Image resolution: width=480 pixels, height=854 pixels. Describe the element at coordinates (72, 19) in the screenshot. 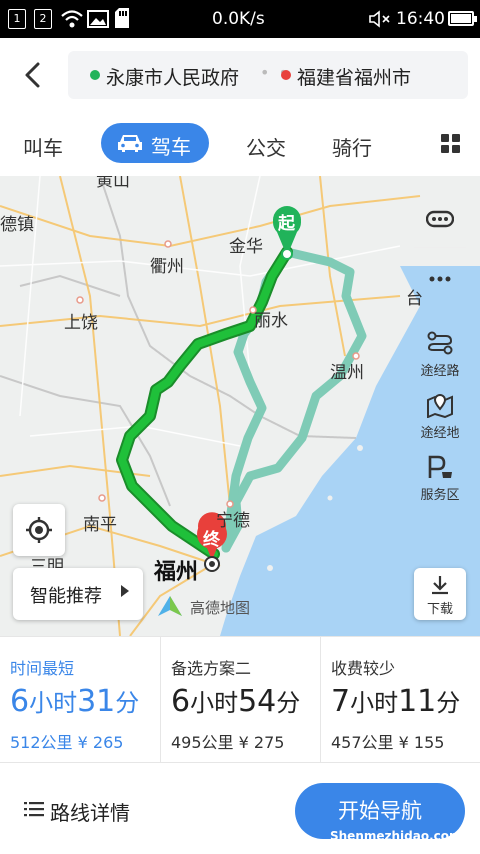

I see `wifi-icon` at that location.